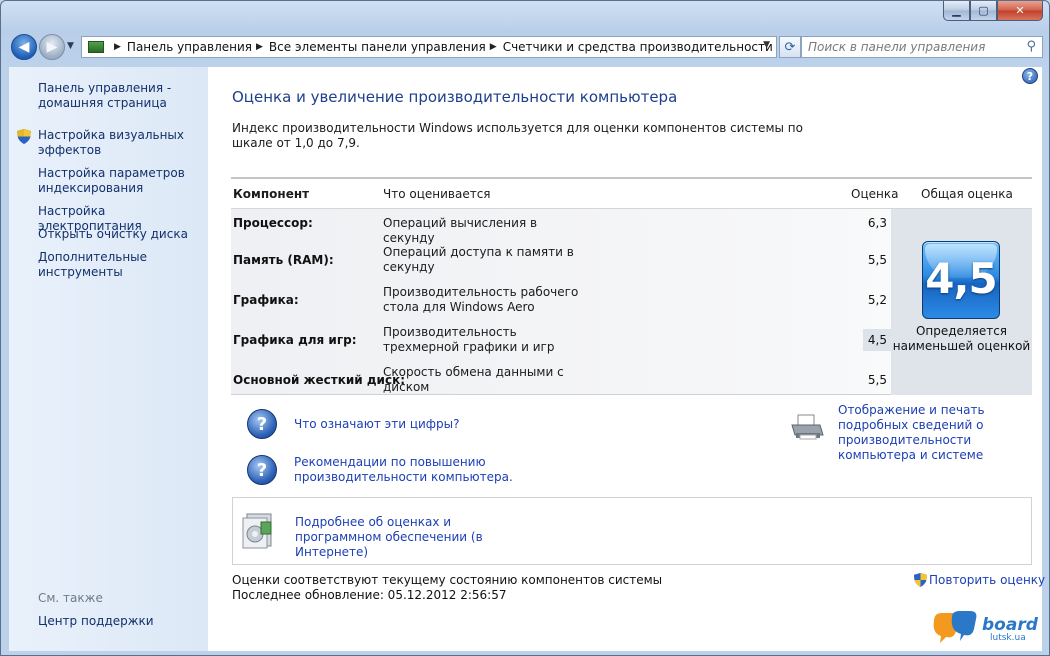 This screenshot has height=656, width=1050. I want to click on forward-arrow-icon: ▶, so click(52, 47).